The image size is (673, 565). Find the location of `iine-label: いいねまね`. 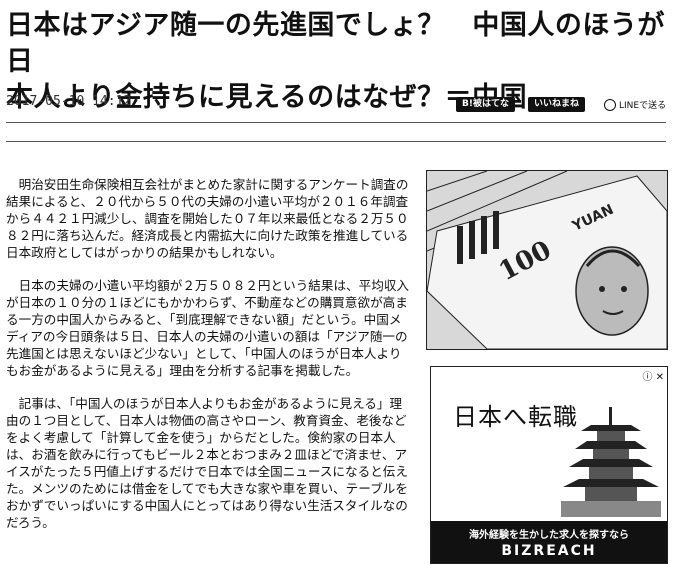

iine-label: いいねまね is located at coordinates (557, 104).